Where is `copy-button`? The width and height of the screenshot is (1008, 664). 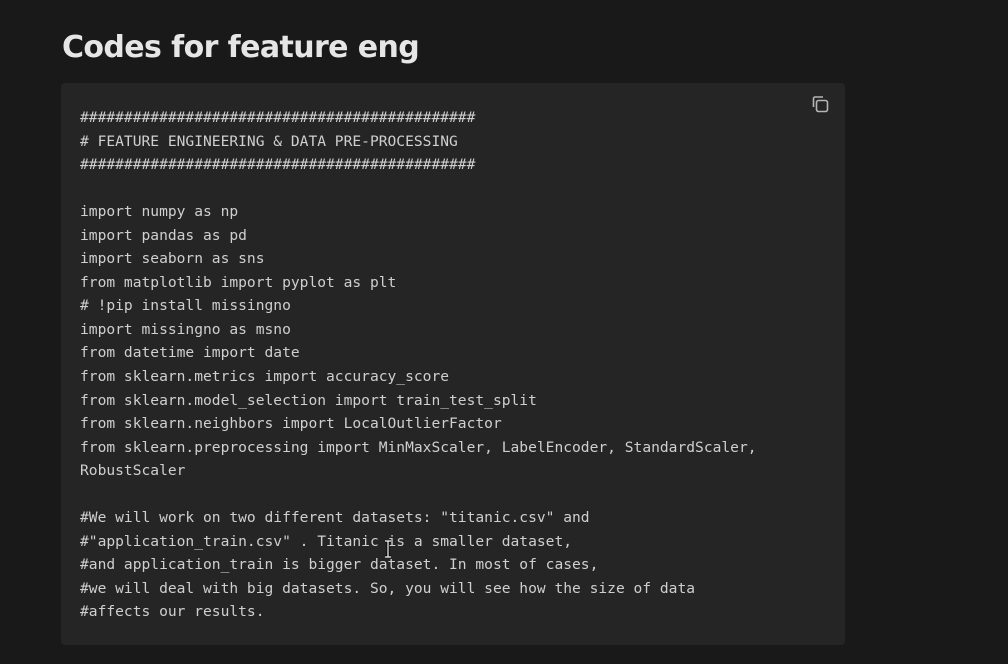
copy-button is located at coordinates (820, 104).